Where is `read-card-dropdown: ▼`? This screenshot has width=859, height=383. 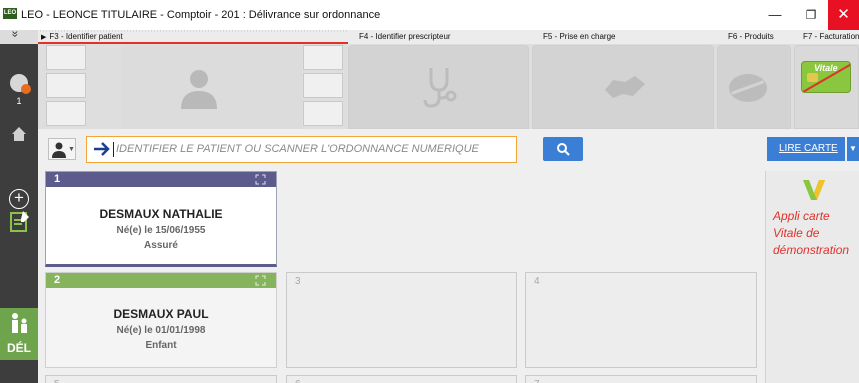
read-card-dropdown: ▼ is located at coordinates (853, 149).